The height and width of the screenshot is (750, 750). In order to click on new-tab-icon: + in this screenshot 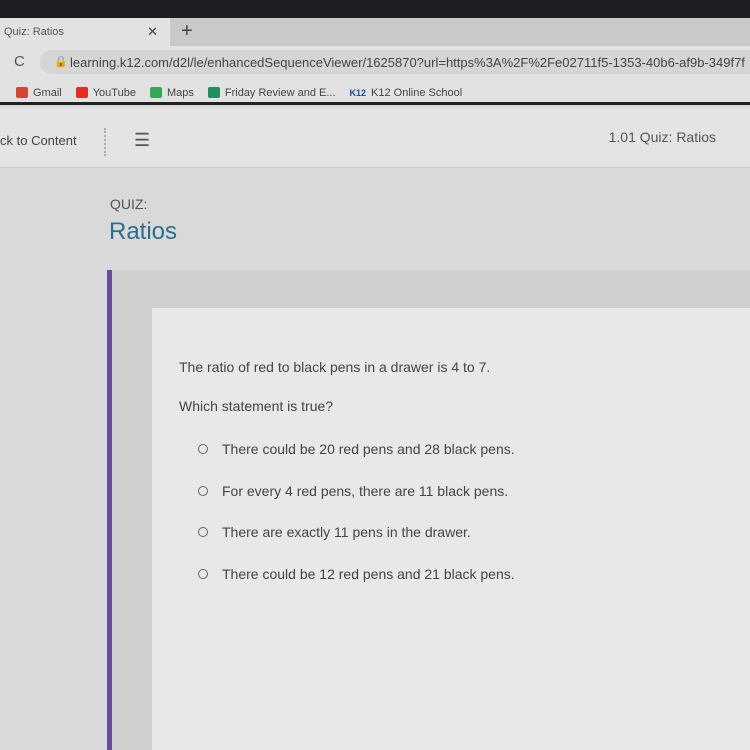, I will do `click(187, 31)`.